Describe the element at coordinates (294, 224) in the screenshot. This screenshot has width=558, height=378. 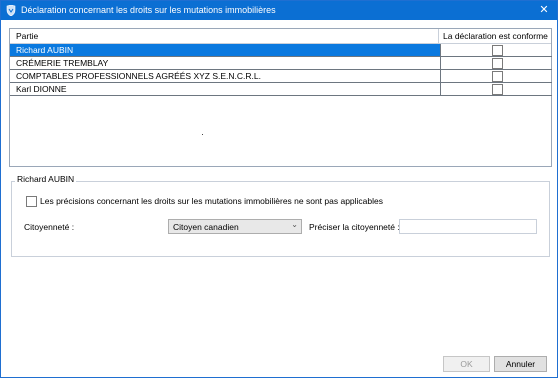
I see `chevron-down-icon: ⌄` at that location.